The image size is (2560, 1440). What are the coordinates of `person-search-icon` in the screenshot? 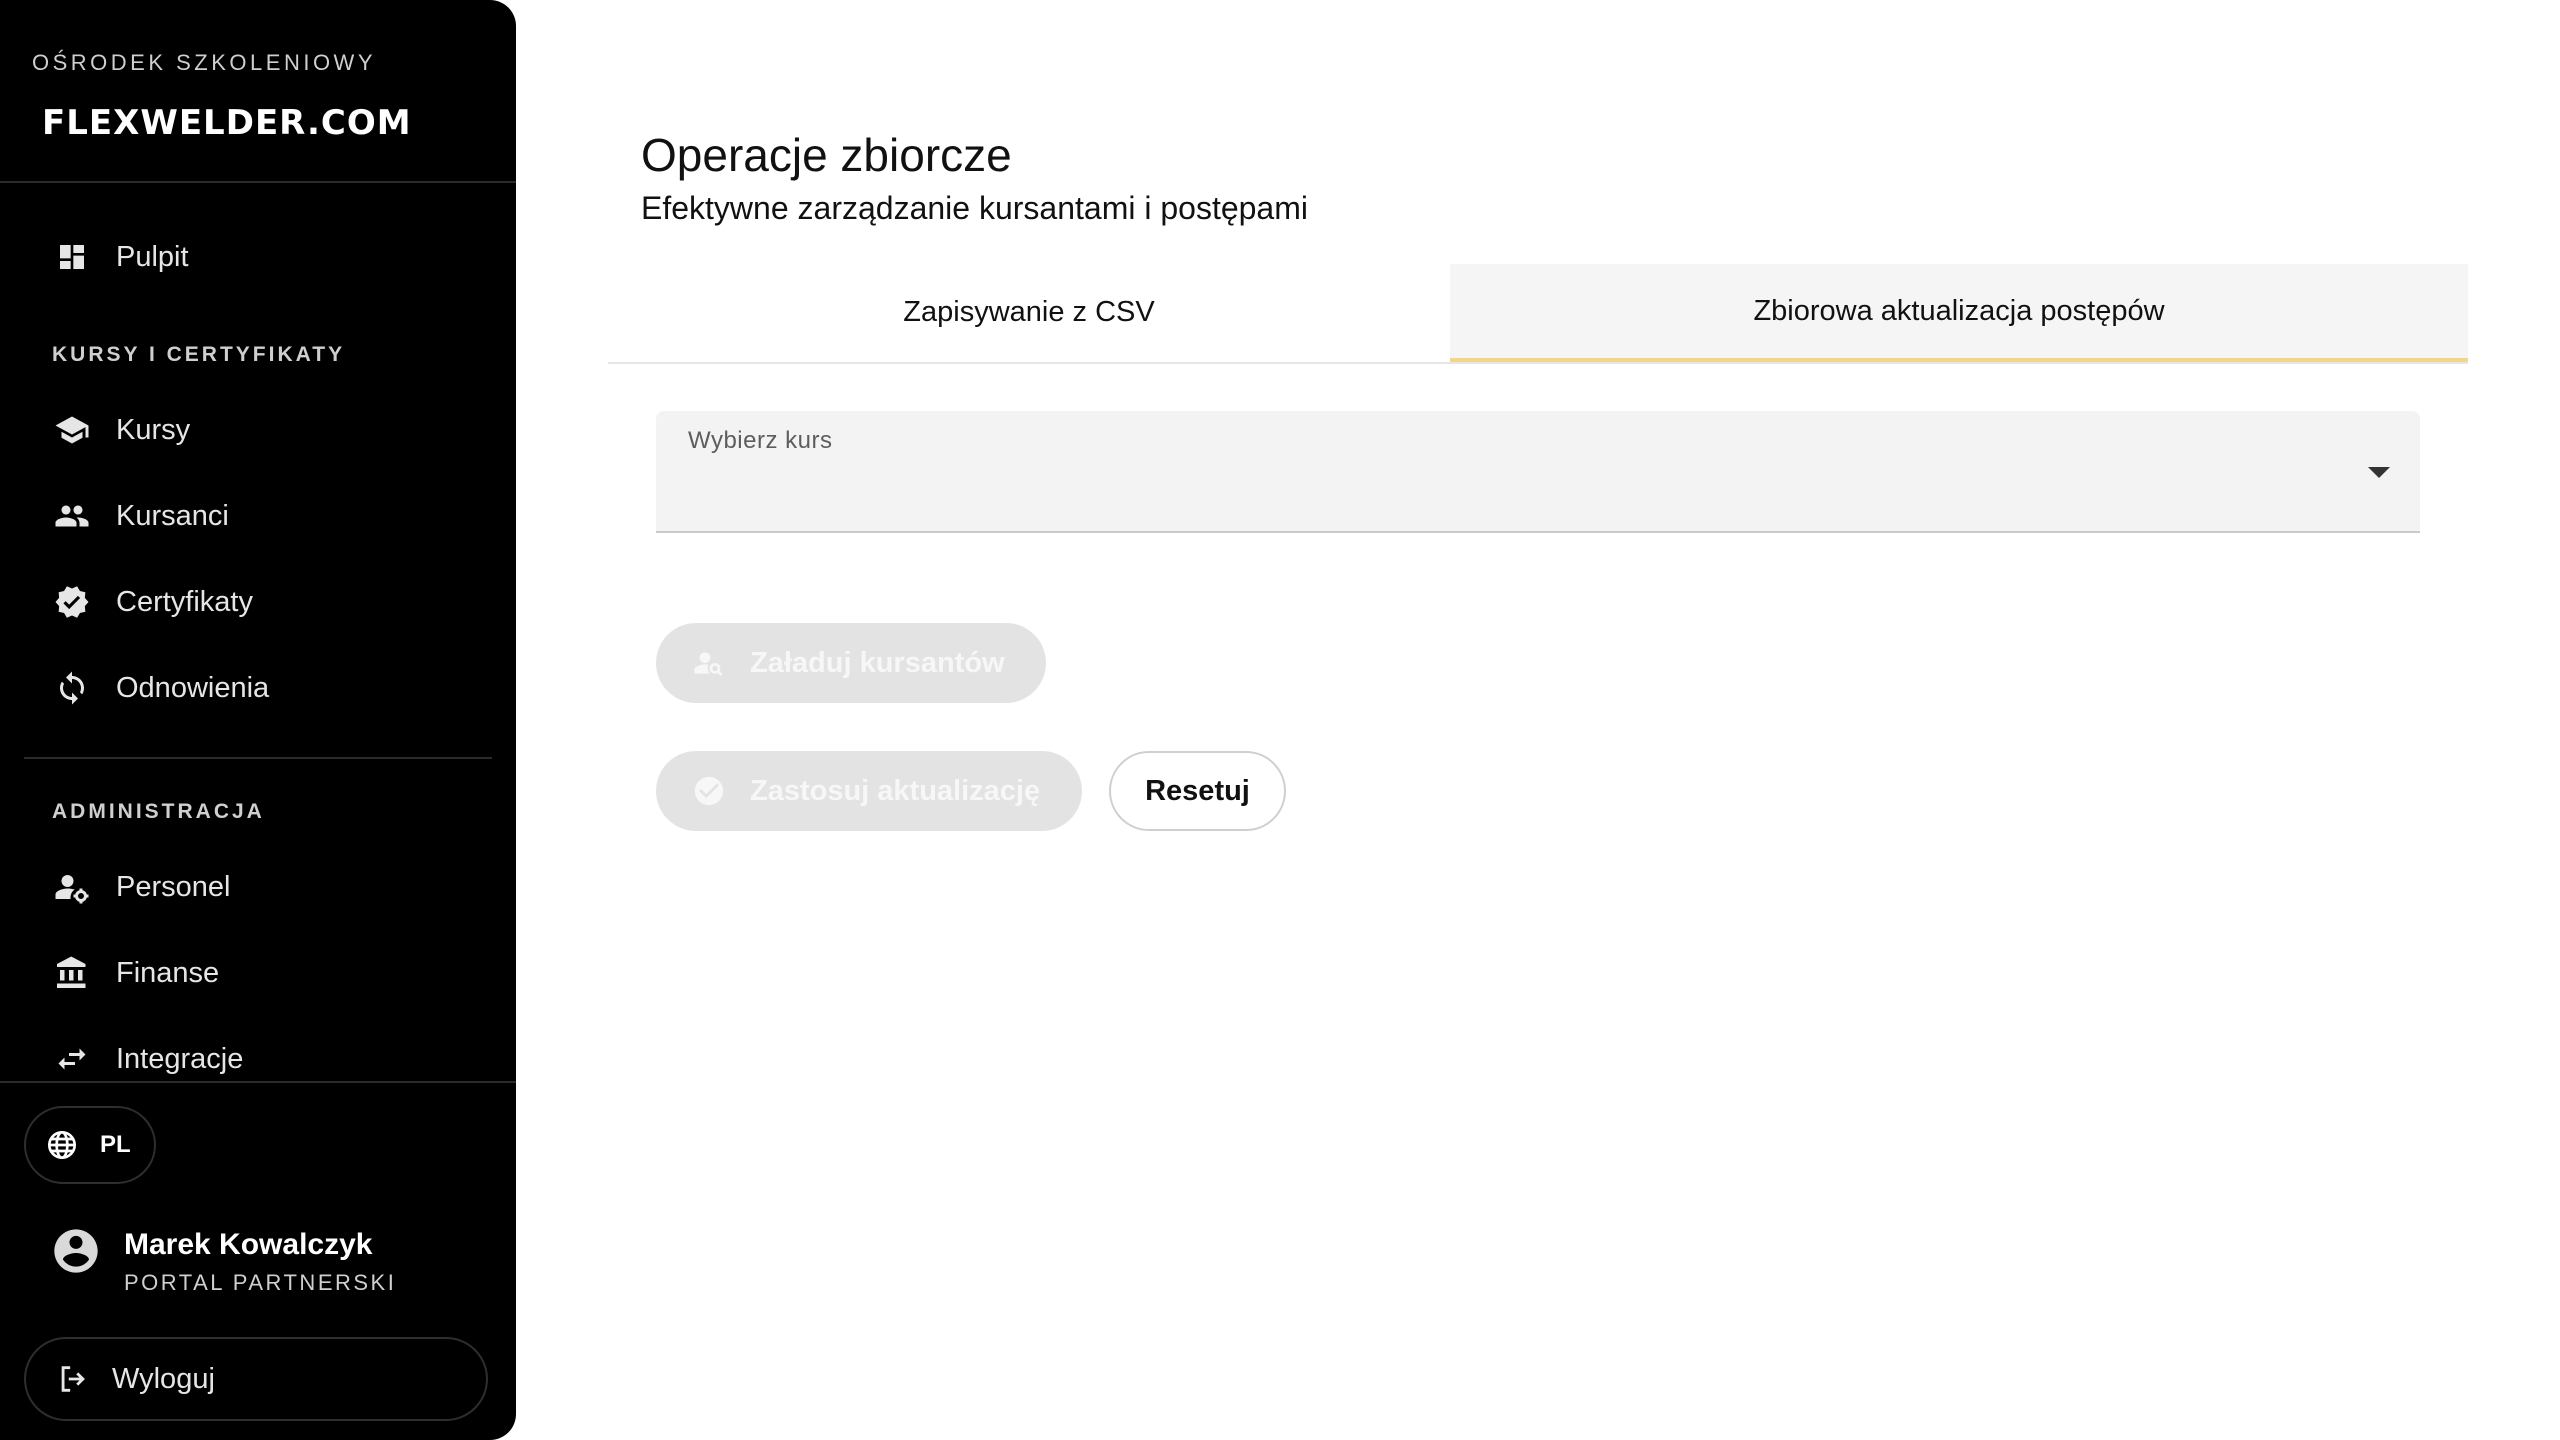 It's located at (709, 663).